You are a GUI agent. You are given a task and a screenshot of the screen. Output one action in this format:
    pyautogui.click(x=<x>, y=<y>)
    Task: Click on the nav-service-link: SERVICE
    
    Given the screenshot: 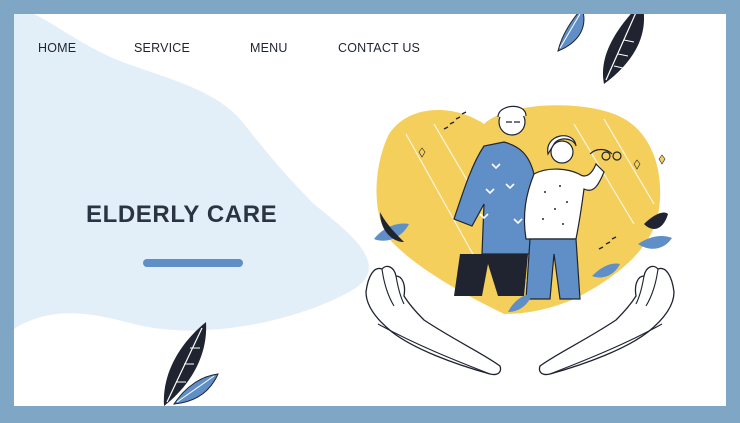 What is the action you would take?
    pyautogui.click(x=162, y=48)
    